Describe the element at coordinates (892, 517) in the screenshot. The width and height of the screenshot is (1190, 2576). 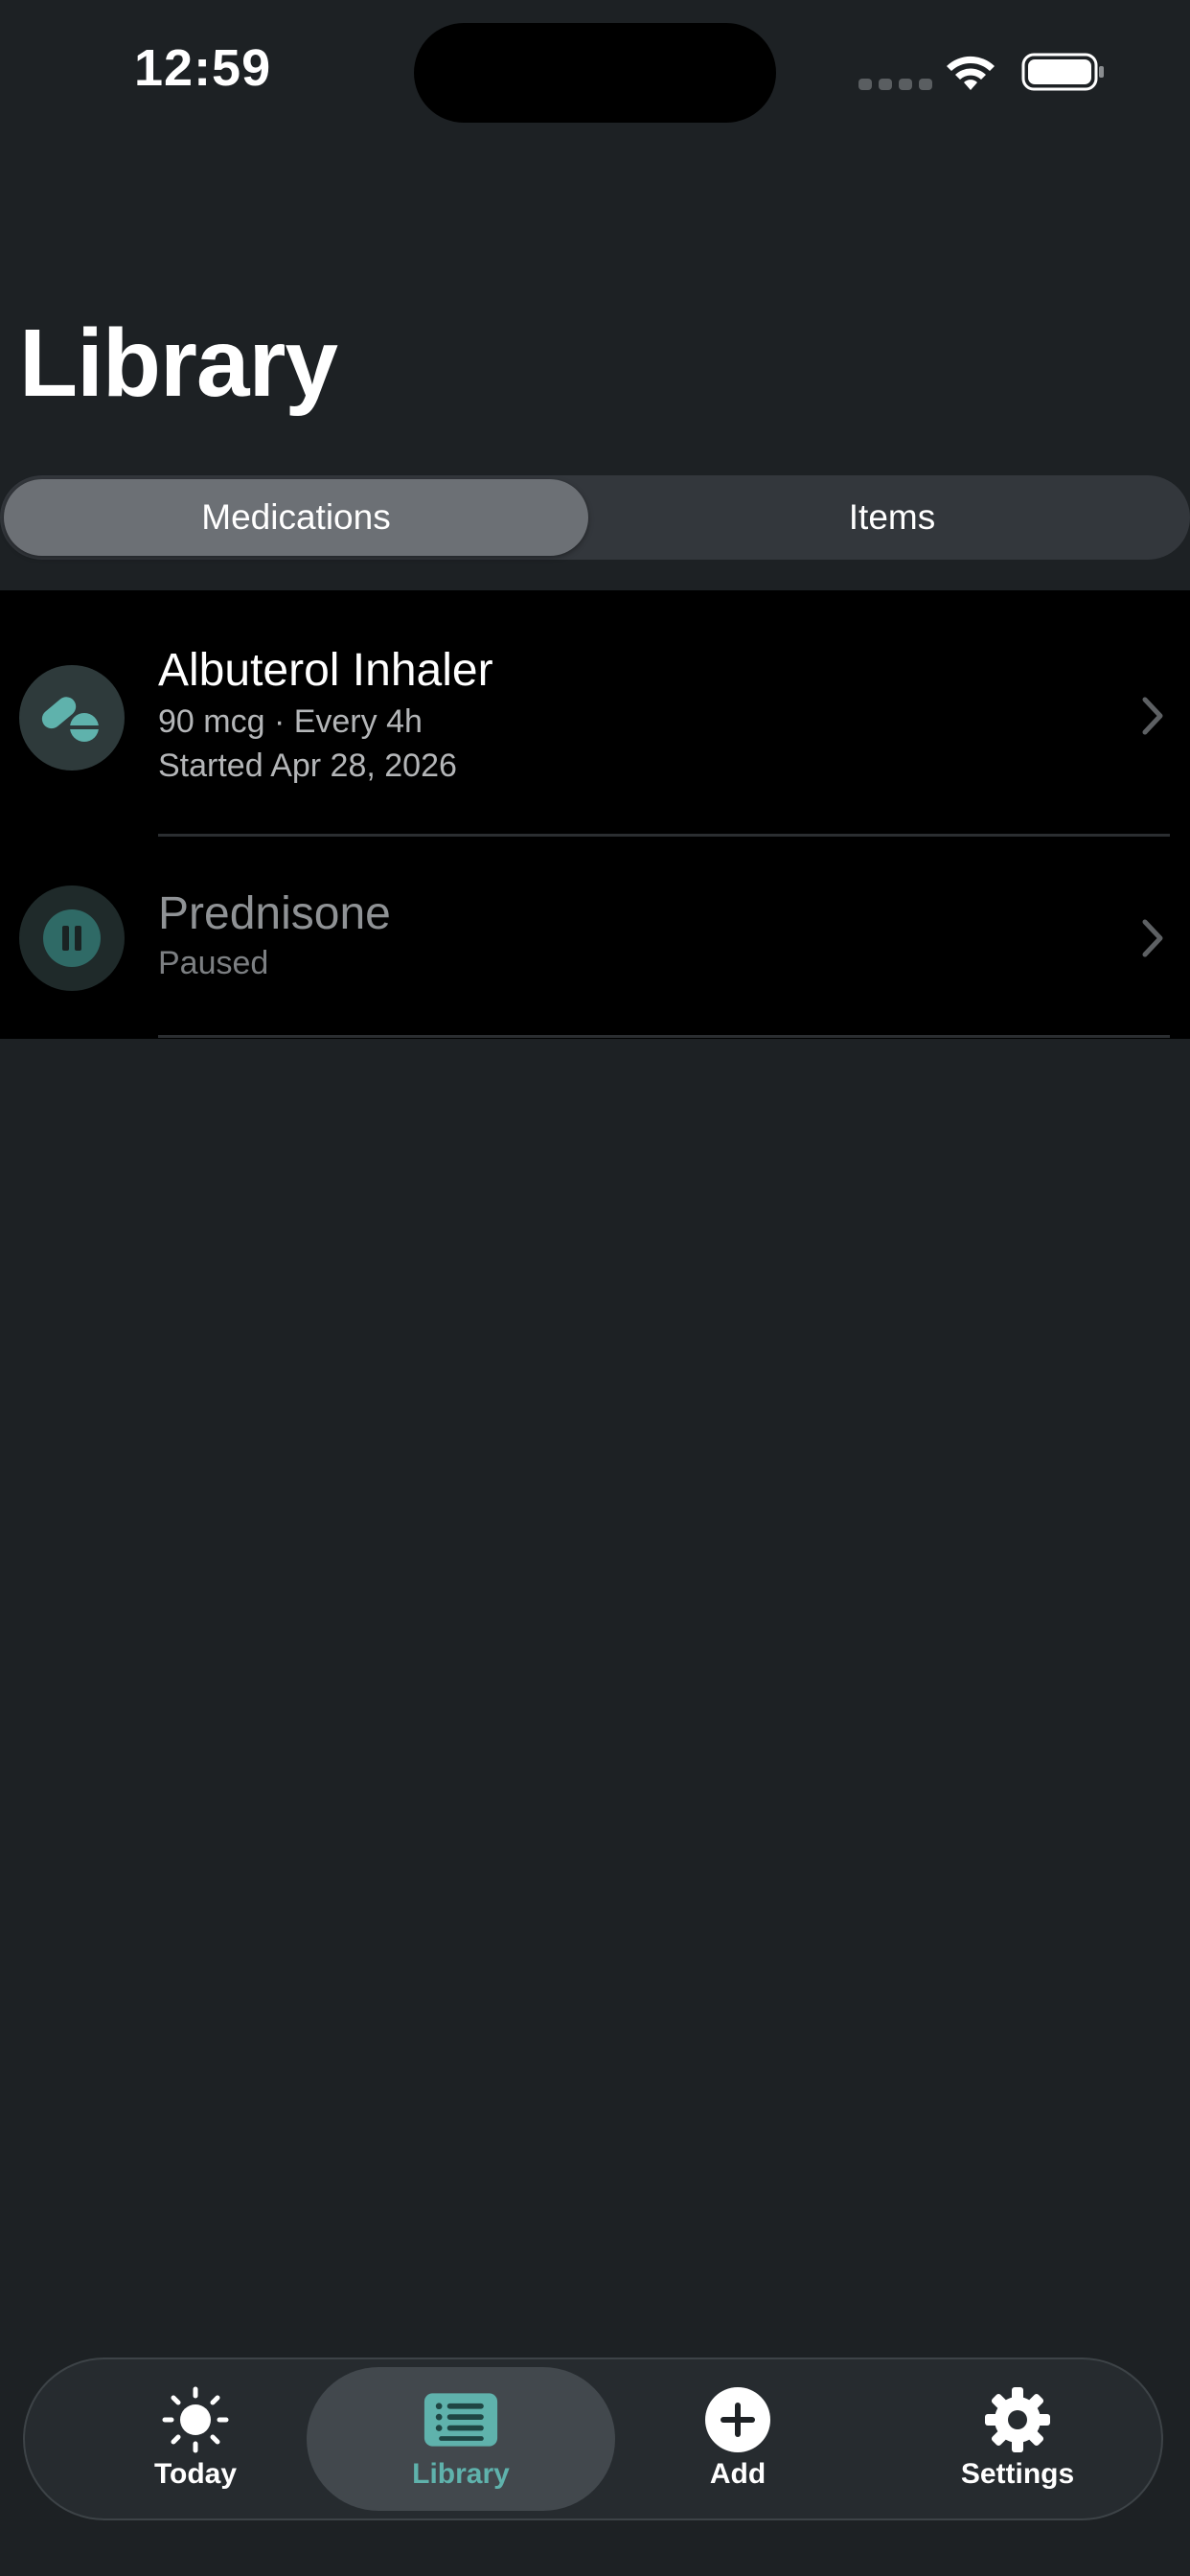
I see `segment-items: Items` at that location.